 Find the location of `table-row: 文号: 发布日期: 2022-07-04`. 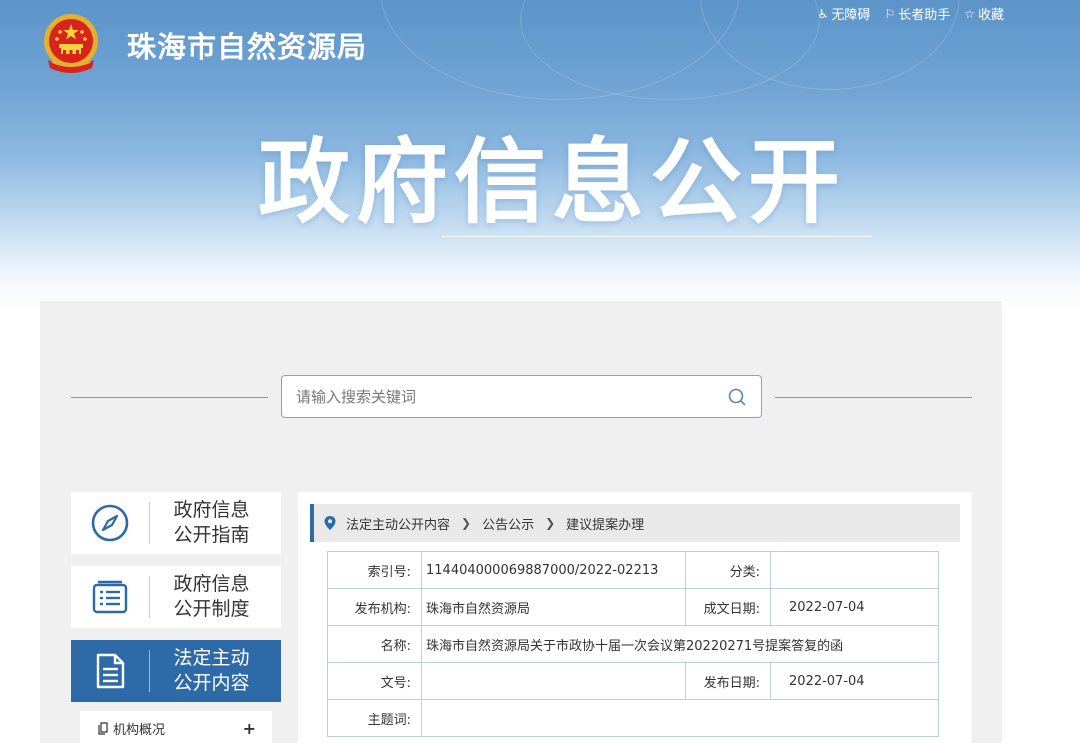

table-row: 文号: 发布日期: 2022-07-04 is located at coordinates (633, 681).